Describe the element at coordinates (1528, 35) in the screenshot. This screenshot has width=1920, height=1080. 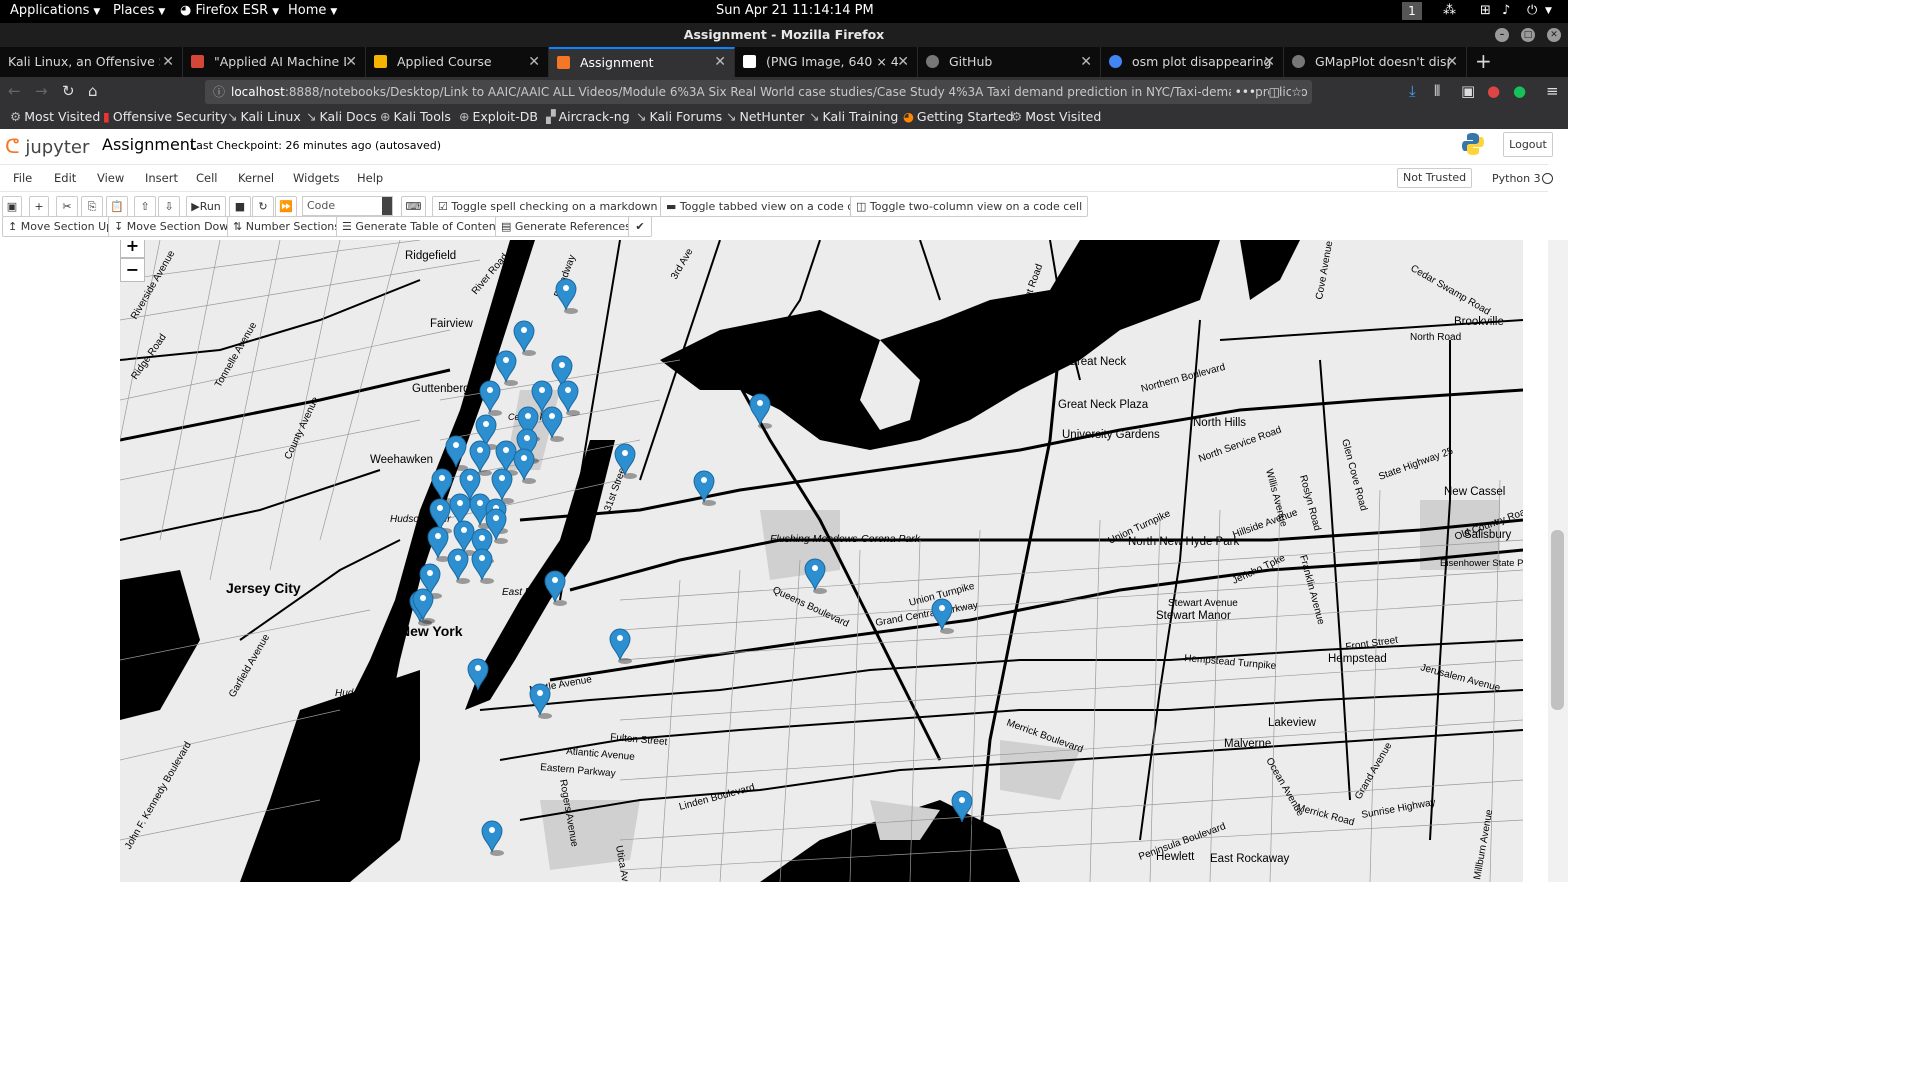
I see `maximize-icon: □` at that location.